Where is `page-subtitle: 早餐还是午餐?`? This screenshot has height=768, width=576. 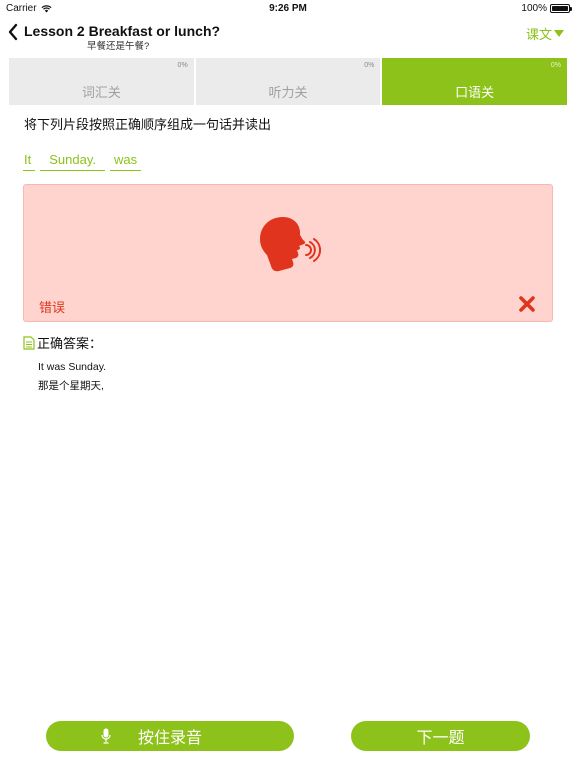
page-subtitle: 早餐还是午餐? is located at coordinates (118, 46).